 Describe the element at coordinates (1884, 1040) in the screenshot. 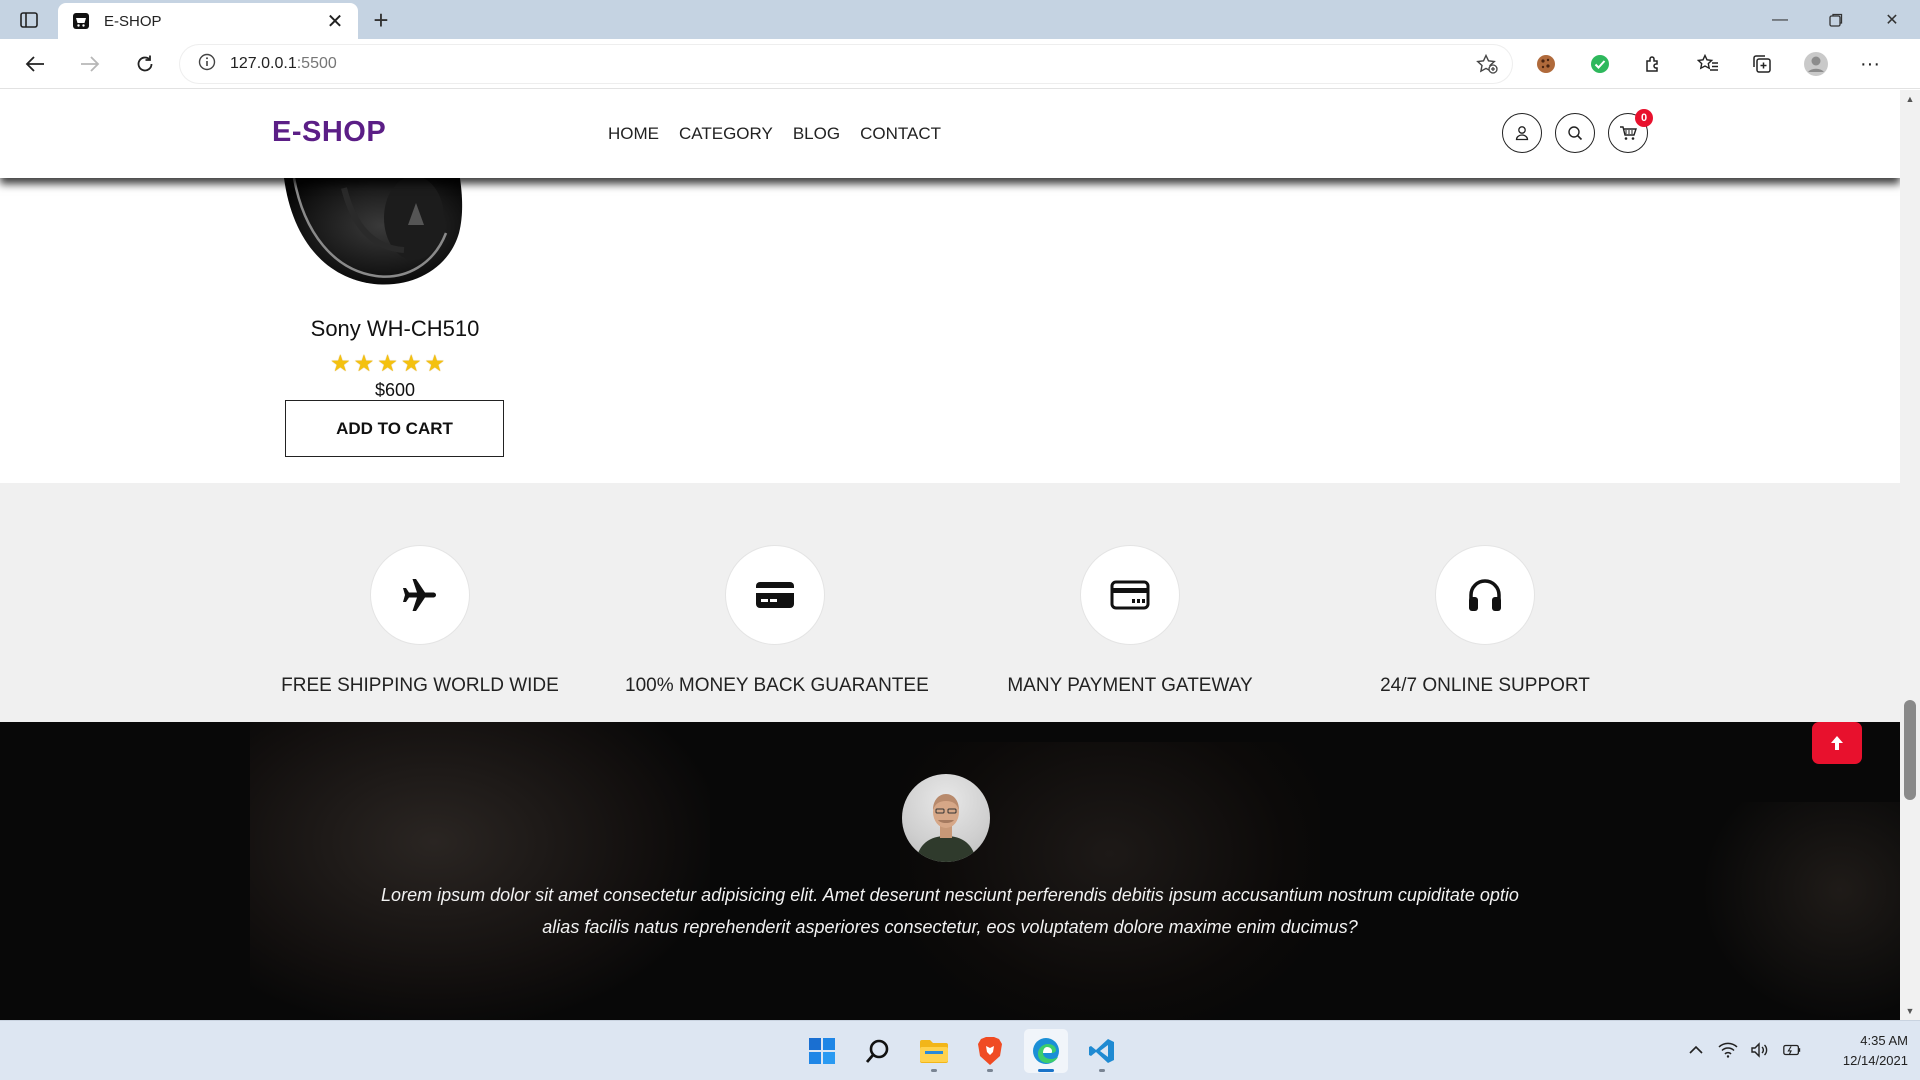

I see `clock-time: 4:35 AM` at that location.